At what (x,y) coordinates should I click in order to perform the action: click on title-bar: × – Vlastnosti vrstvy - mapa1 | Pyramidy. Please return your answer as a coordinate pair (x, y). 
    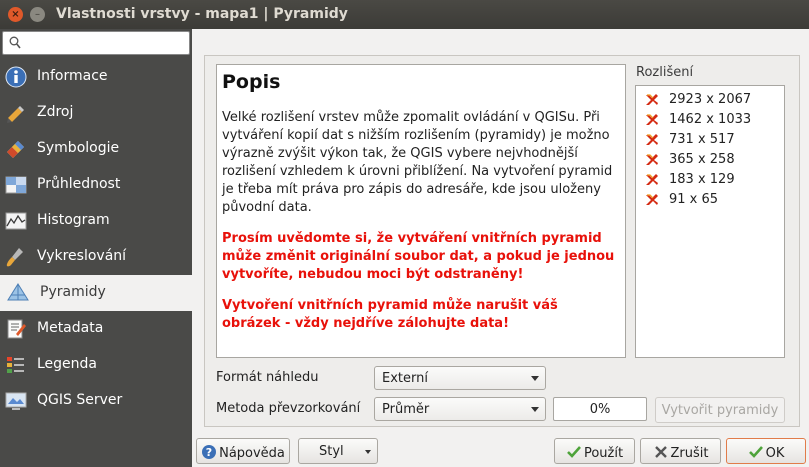
    Looking at the image, I should click on (404, 14).